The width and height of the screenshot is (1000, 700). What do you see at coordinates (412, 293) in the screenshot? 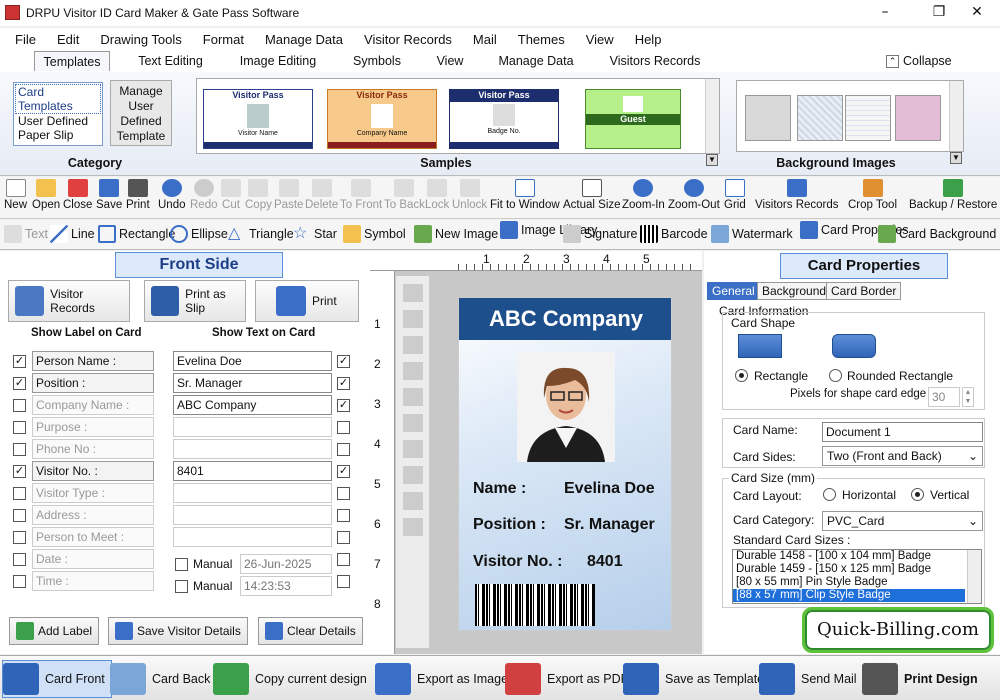
I see `tool-group-icon` at bounding box center [412, 293].